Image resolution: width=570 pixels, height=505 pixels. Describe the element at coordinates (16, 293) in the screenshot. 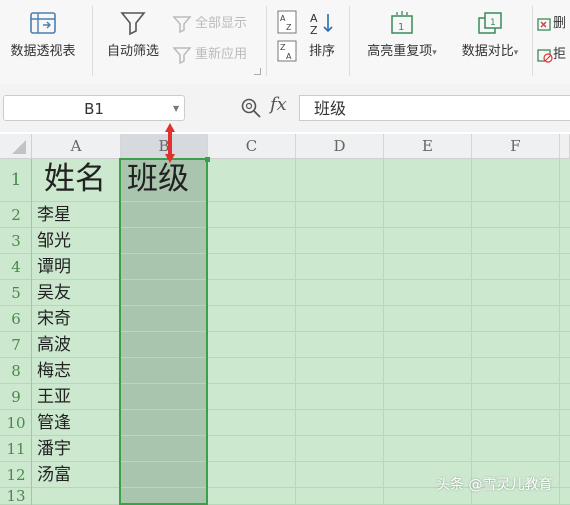

I see `row-header-5: 5` at that location.